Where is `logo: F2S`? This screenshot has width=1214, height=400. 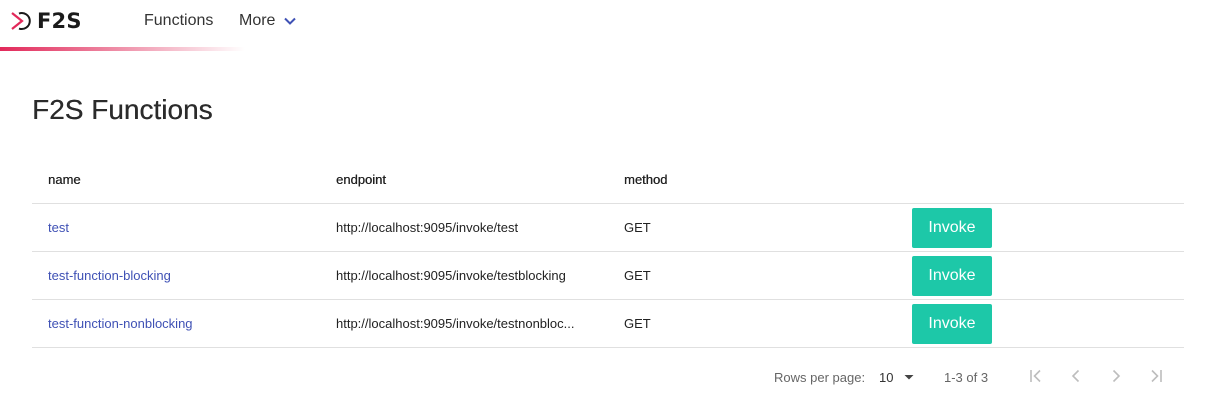 logo: F2S is located at coordinates (46, 21).